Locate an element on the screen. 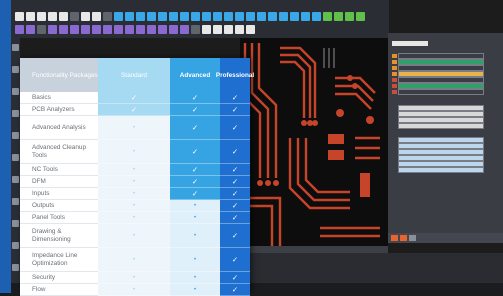 Image resolution: width=503 pixels, height=296 pixels. row-label: Advanced Cleanup Tools is located at coordinates (59, 152).